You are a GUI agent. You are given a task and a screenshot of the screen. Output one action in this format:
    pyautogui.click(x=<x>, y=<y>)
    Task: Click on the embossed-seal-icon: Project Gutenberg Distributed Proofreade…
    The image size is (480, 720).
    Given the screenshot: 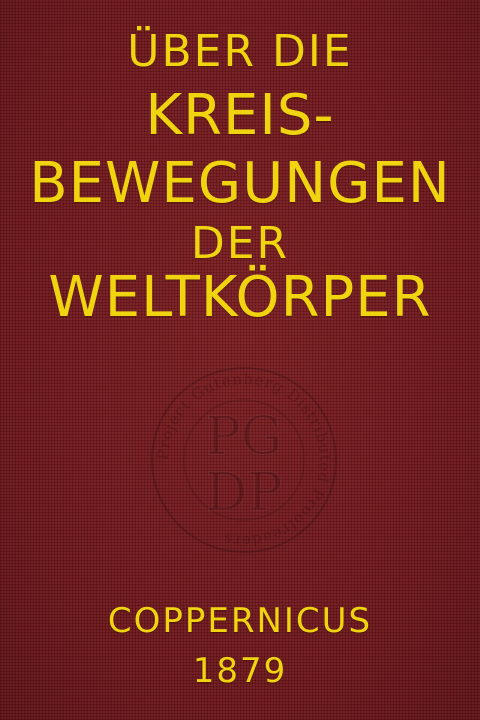 What is the action you would take?
    pyautogui.click(x=244, y=460)
    